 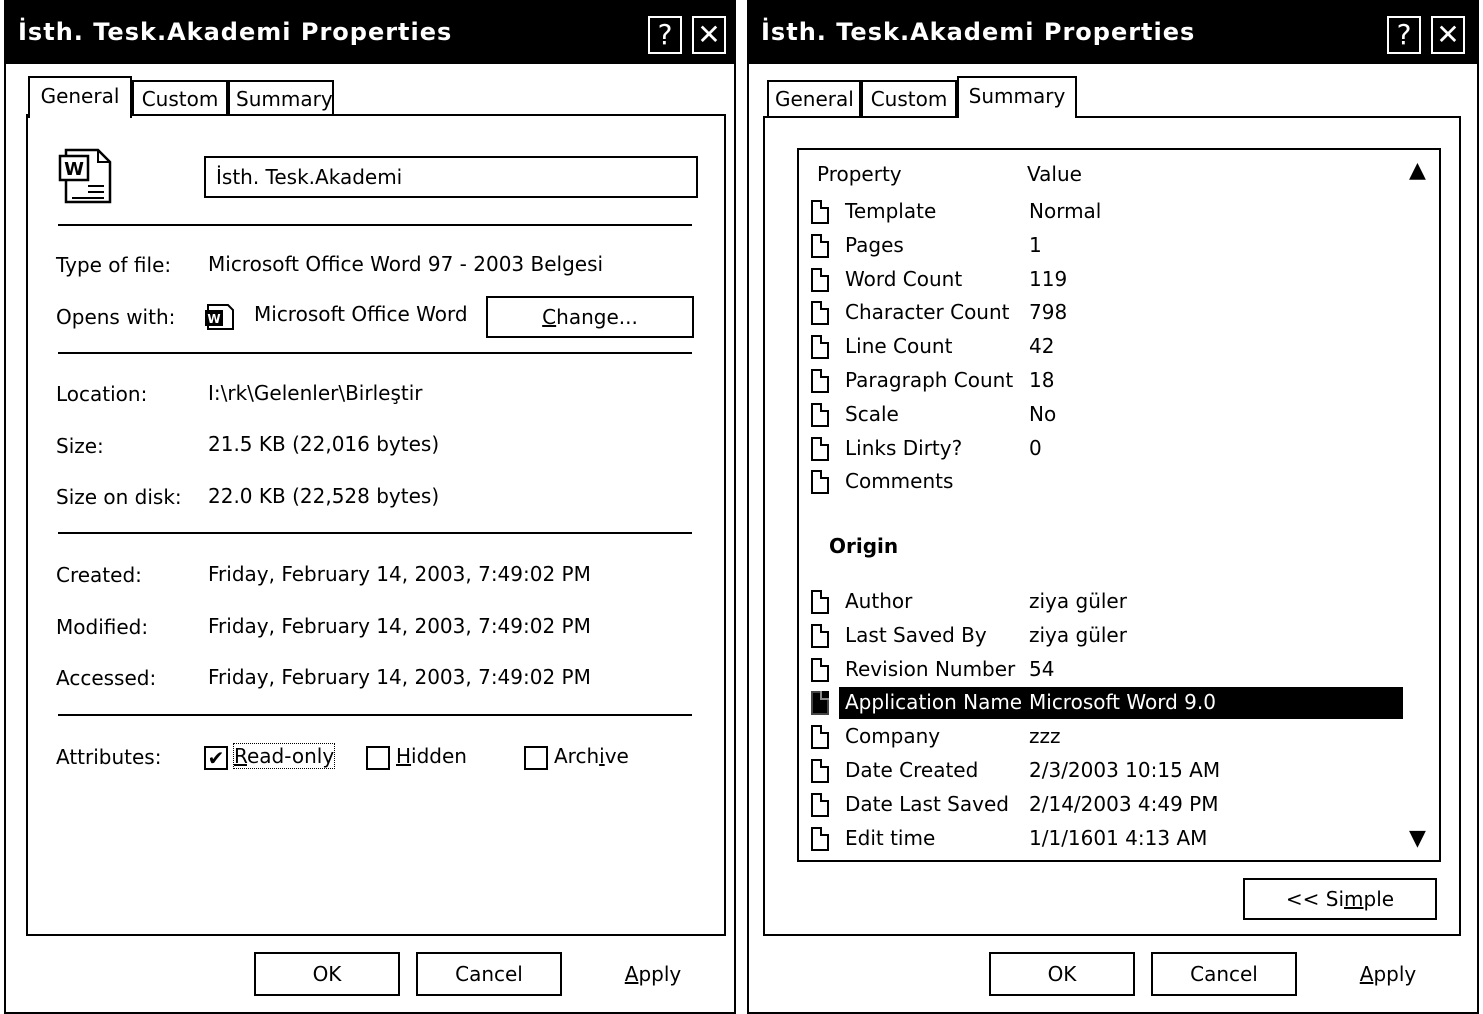 What do you see at coordinates (375, 225) in the screenshot?
I see `divider` at bounding box center [375, 225].